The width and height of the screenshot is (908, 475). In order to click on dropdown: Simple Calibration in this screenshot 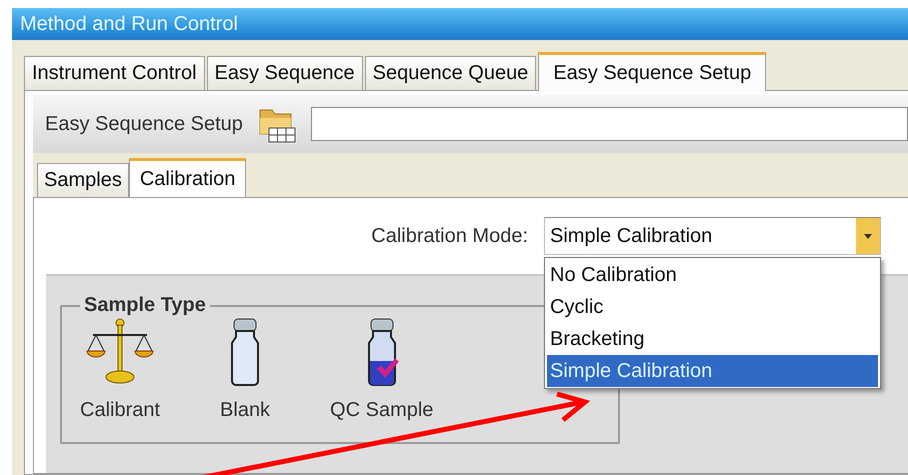, I will do `click(712, 236)`.